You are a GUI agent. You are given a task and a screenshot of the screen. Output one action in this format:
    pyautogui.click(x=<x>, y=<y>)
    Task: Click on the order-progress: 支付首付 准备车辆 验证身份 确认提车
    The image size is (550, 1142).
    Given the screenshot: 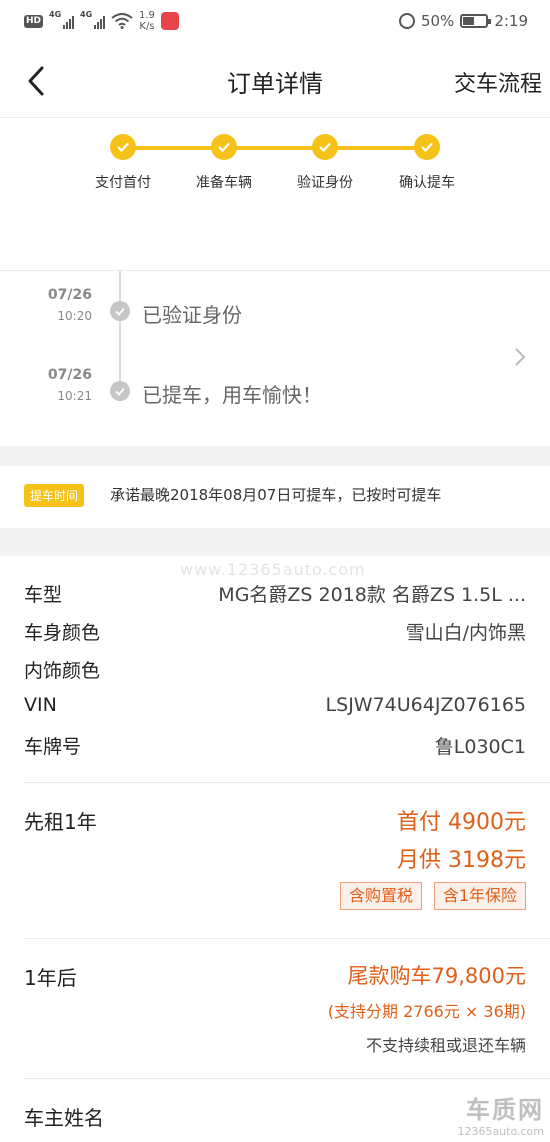 What is the action you would take?
    pyautogui.click(x=275, y=194)
    